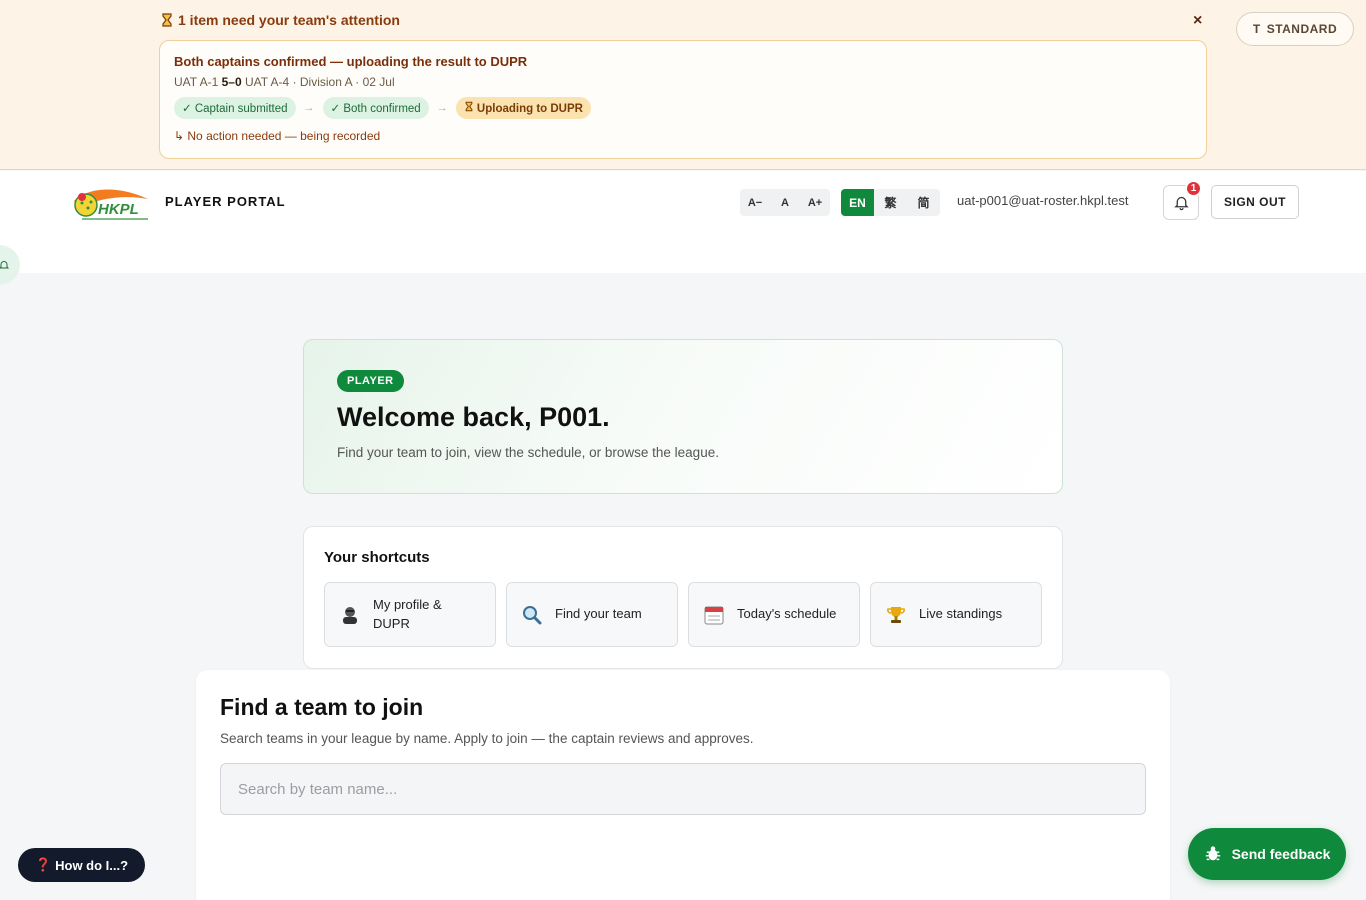  What do you see at coordinates (896, 615) in the screenshot?
I see `trophy-icon` at bounding box center [896, 615].